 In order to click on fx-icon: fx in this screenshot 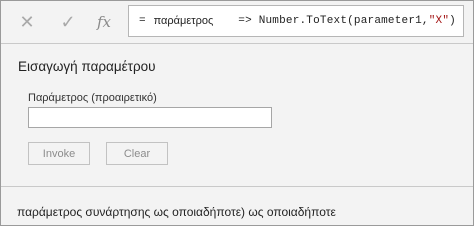, I will do `click(104, 22)`.